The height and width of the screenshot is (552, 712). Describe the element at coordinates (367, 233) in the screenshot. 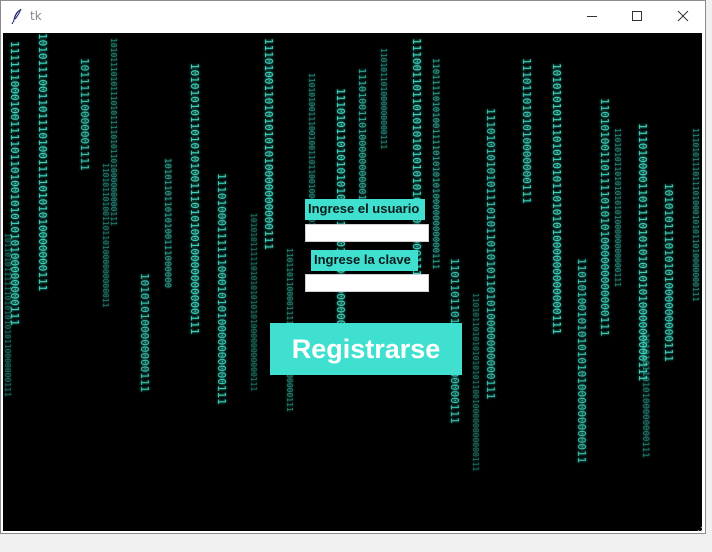

I see `user-input` at that location.